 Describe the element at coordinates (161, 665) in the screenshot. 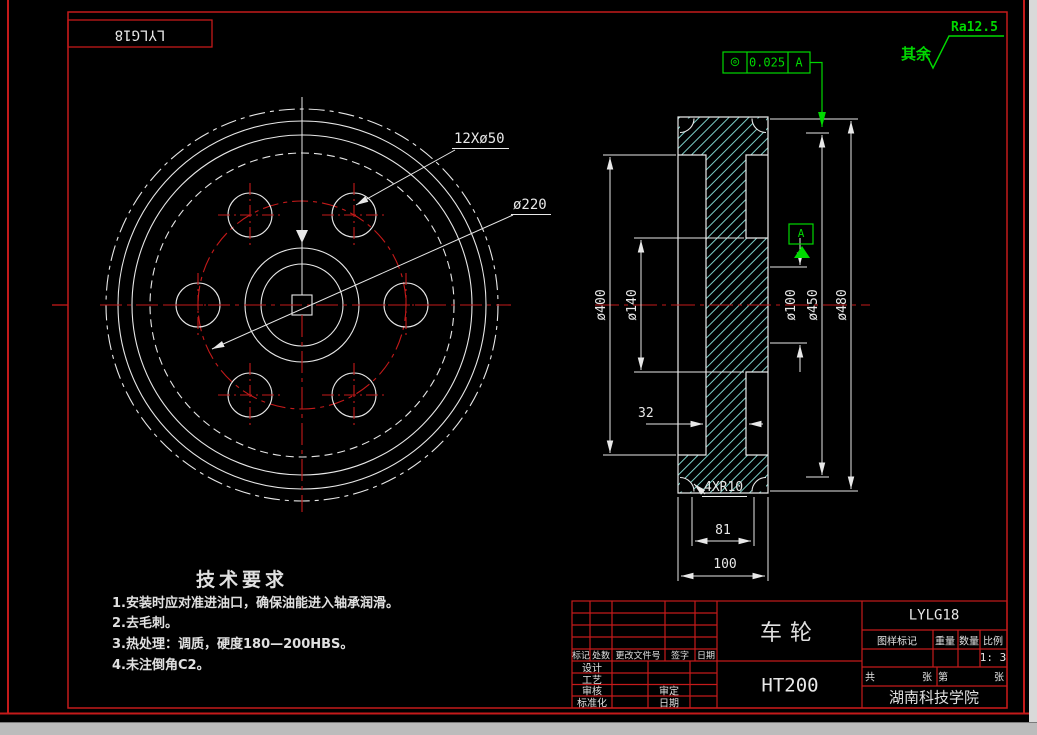

I see `tech-req-item: 4.未注倒角C2。` at that location.